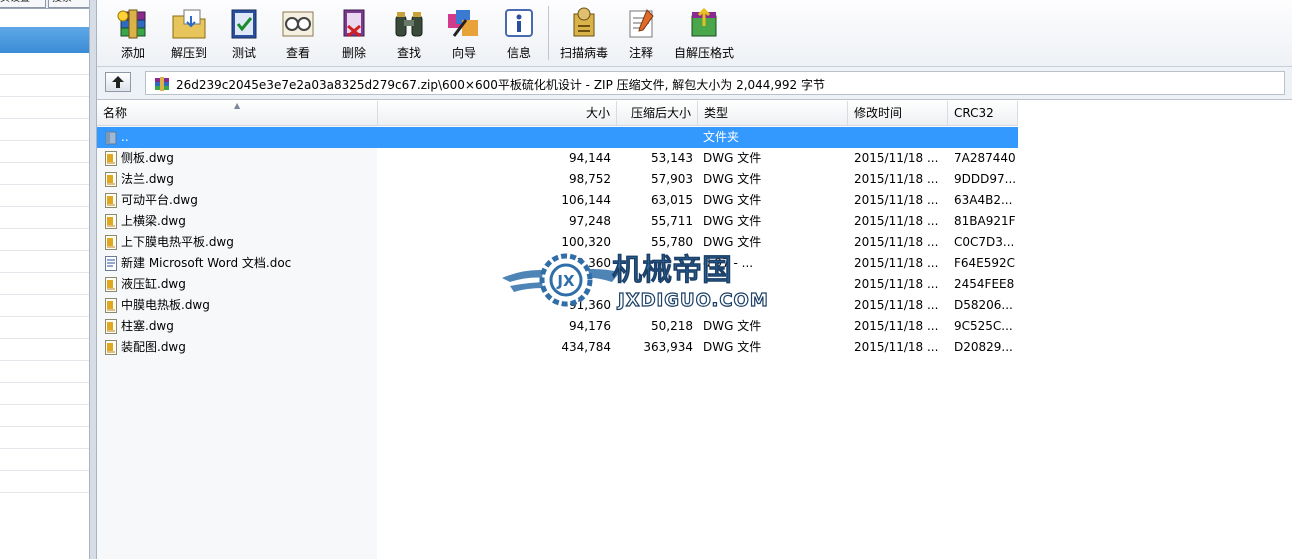 The image size is (1292, 559). What do you see at coordinates (463, 23) in the screenshot?
I see `wizard-icon` at bounding box center [463, 23].